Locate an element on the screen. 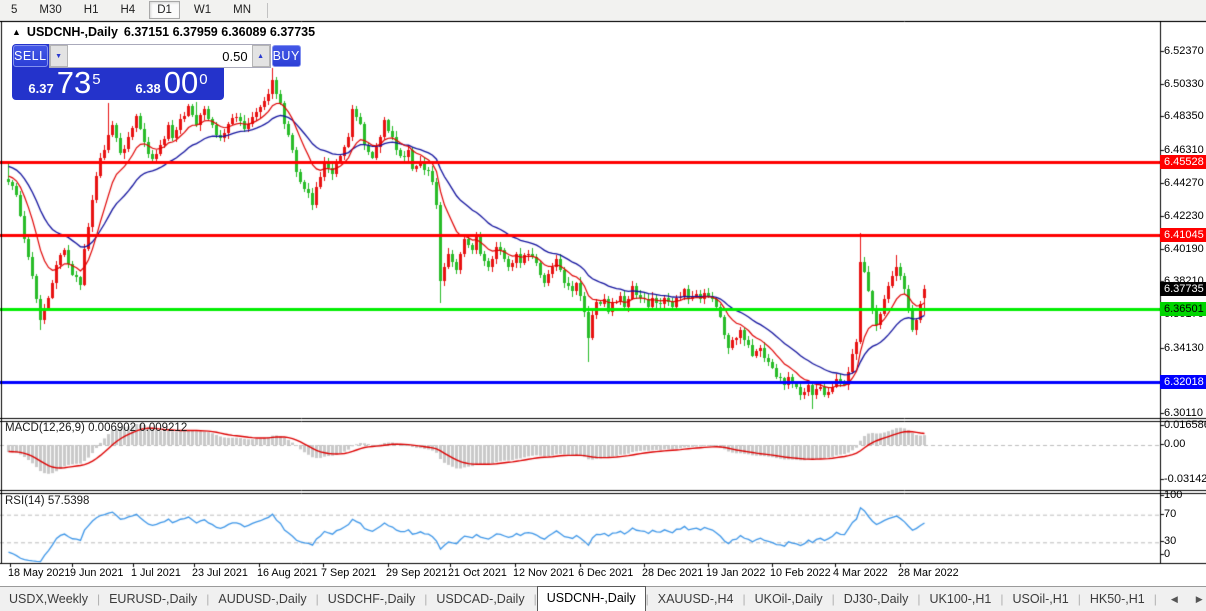 The image size is (1206, 611). macd-indicator-label: MACD(12,26,9) 0.006902 0.009212 is located at coordinates (96, 428).